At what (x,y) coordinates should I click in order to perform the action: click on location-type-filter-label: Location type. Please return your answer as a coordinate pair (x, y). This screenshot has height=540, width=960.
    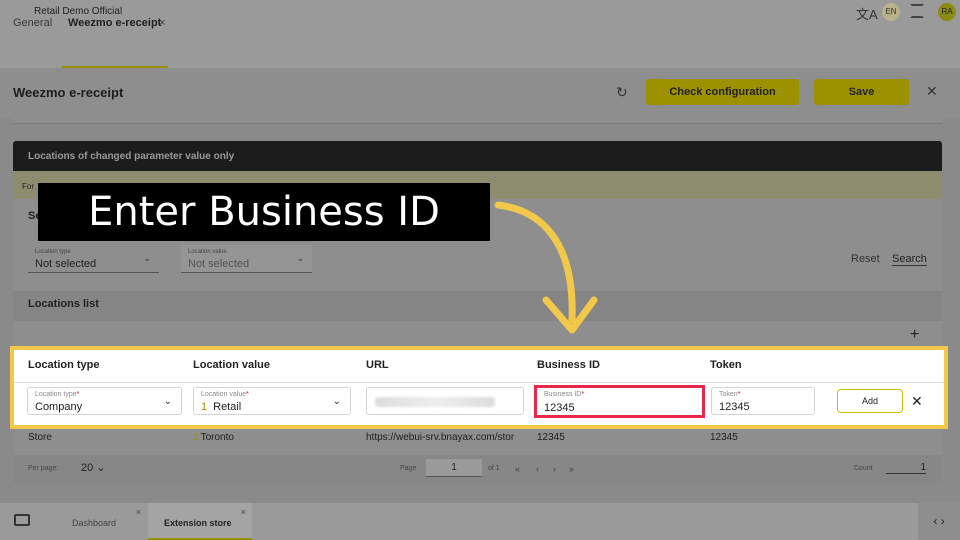
    Looking at the image, I should click on (53, 252).